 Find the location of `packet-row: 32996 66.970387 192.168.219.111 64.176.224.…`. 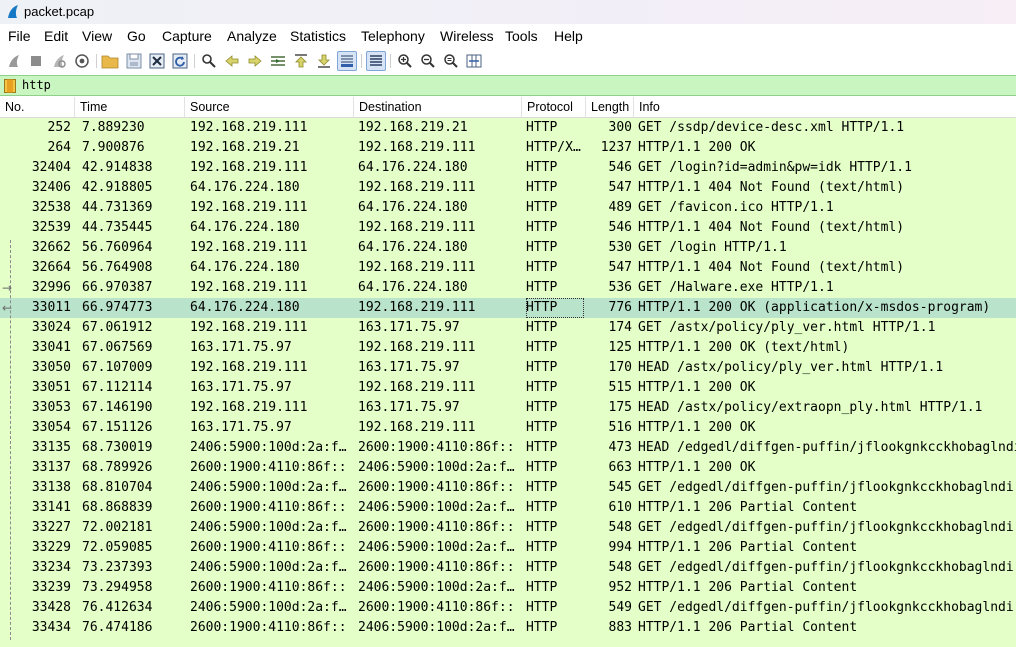

packet-row: 32996 66.970387 192.168.219.111 64.176.224.… is located at coordinates (508, 288).